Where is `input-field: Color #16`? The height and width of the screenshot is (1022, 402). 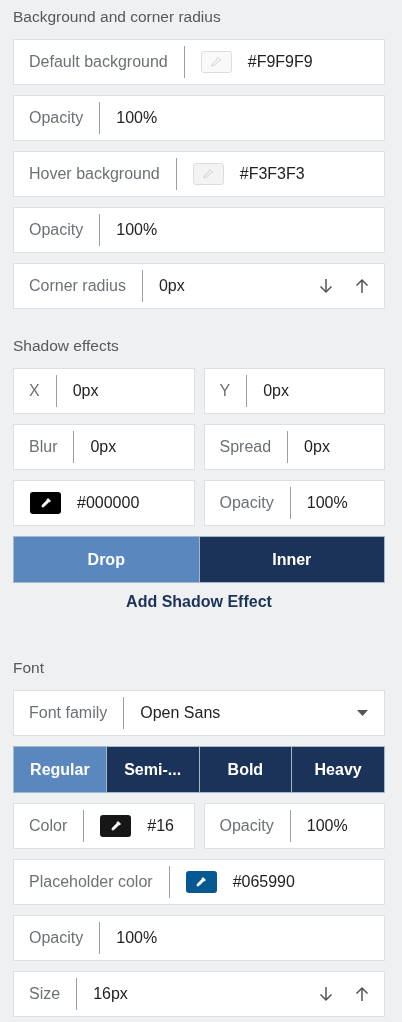
input-field: Color #16 is located at coordinates (104, 826).